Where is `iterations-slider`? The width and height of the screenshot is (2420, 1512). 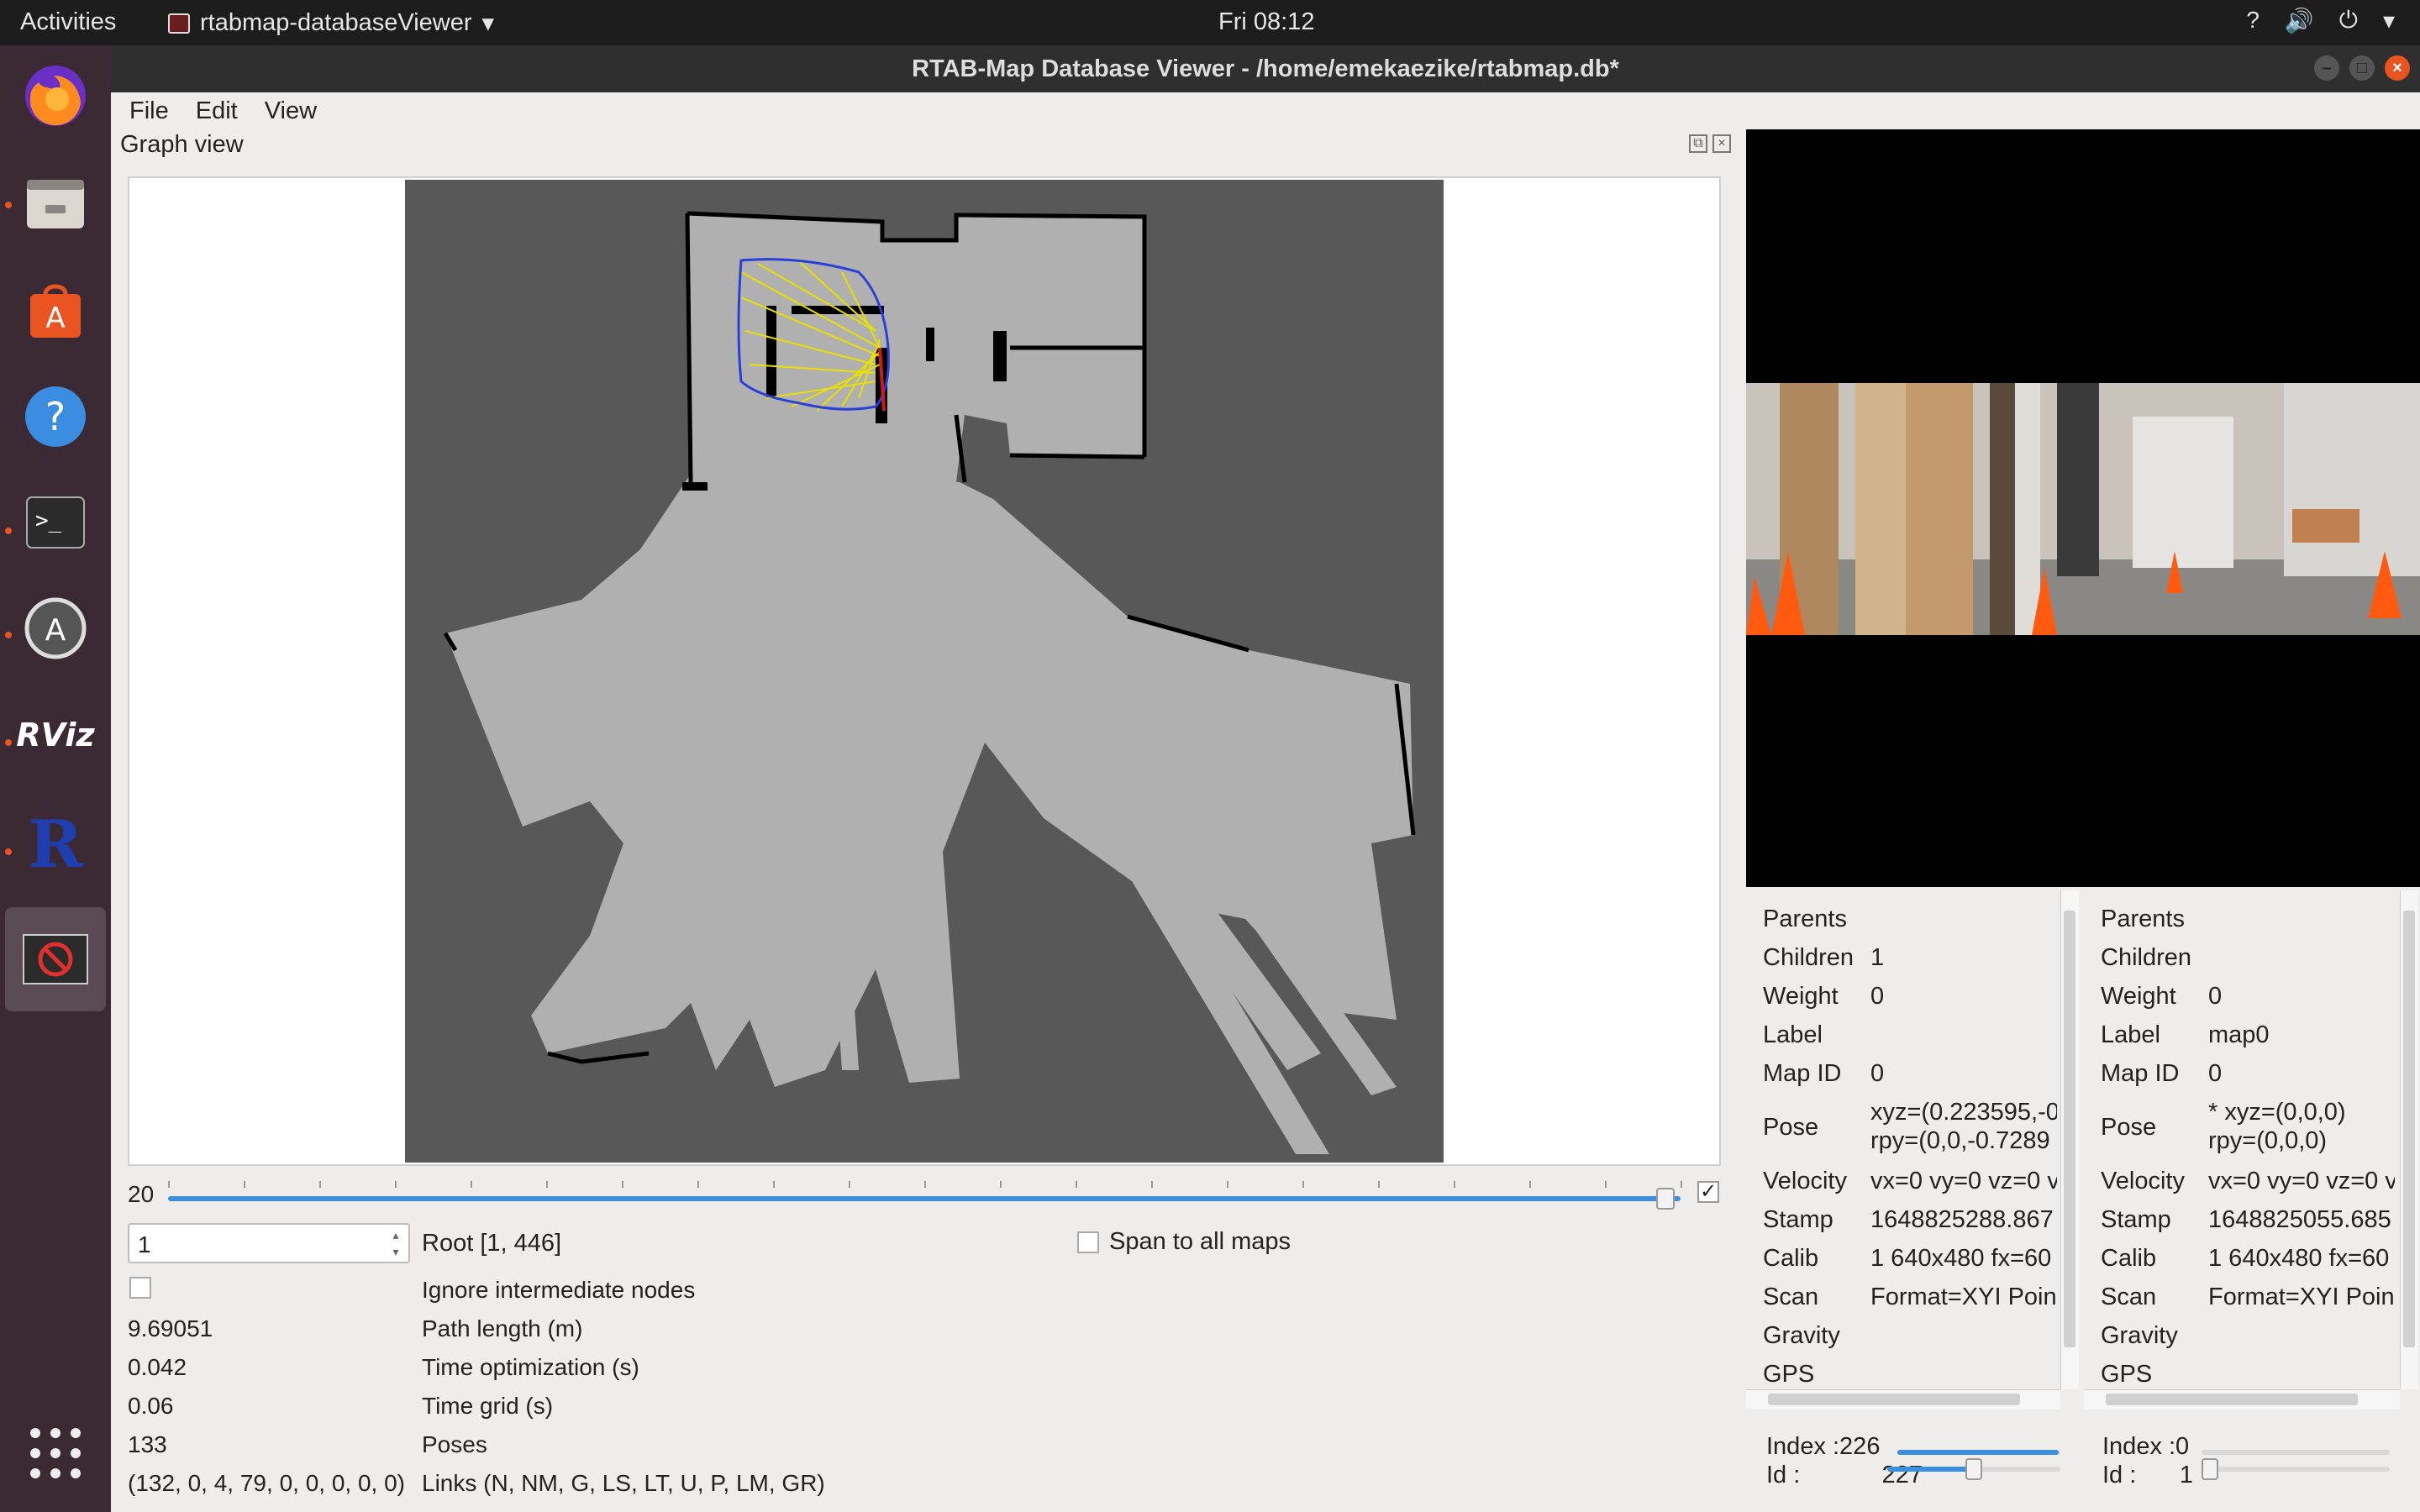
iterations-slider is located at coordinates (925, 1198).